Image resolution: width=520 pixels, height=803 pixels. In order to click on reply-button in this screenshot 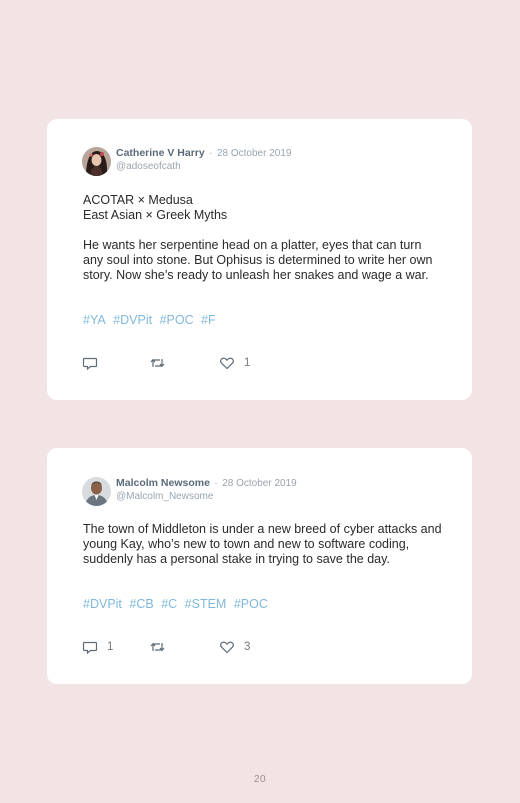, I will do `click(94, 363)`.